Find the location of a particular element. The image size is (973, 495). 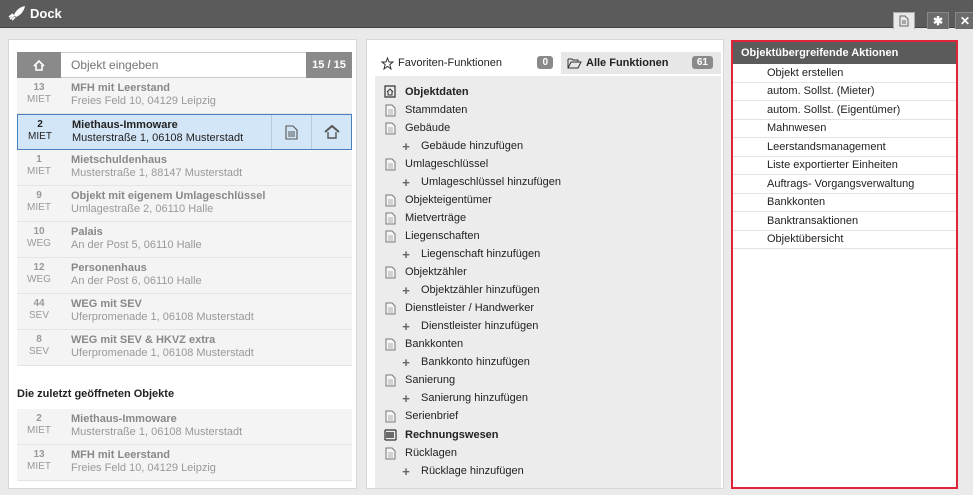

object-name: WEG mit SEV & HKVZ extra is located at coordinates (143, 340).